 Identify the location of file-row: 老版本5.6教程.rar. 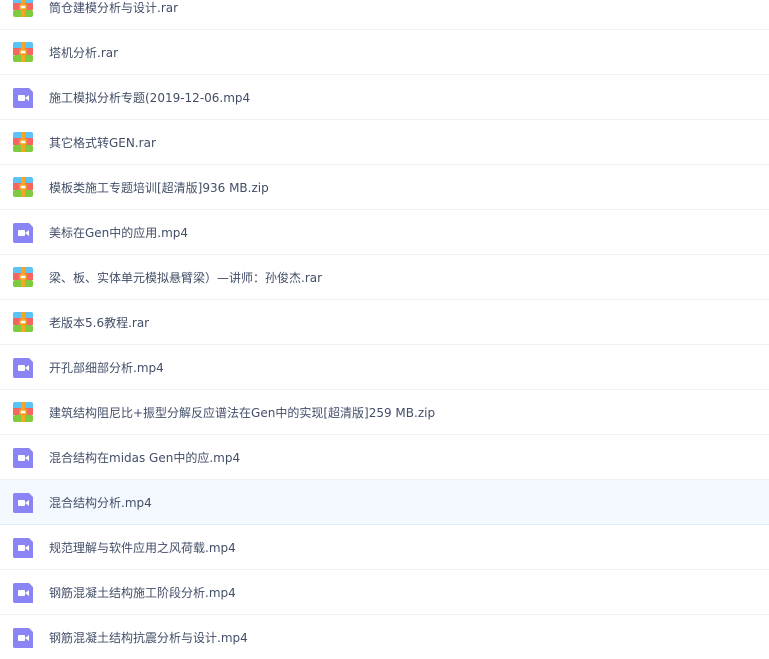
(384, 322).